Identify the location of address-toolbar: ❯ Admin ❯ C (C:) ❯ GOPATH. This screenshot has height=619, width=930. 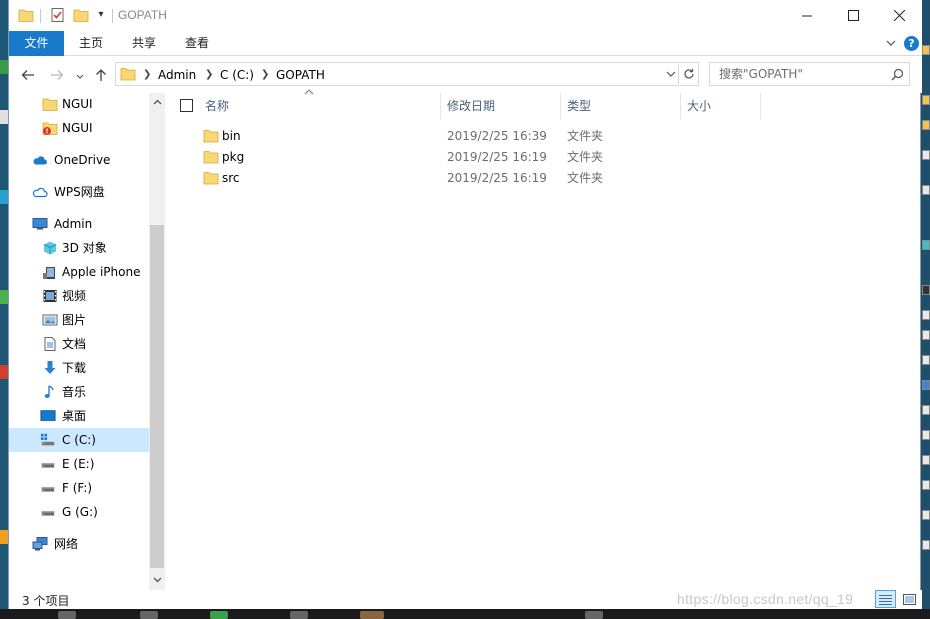
(465, 74).